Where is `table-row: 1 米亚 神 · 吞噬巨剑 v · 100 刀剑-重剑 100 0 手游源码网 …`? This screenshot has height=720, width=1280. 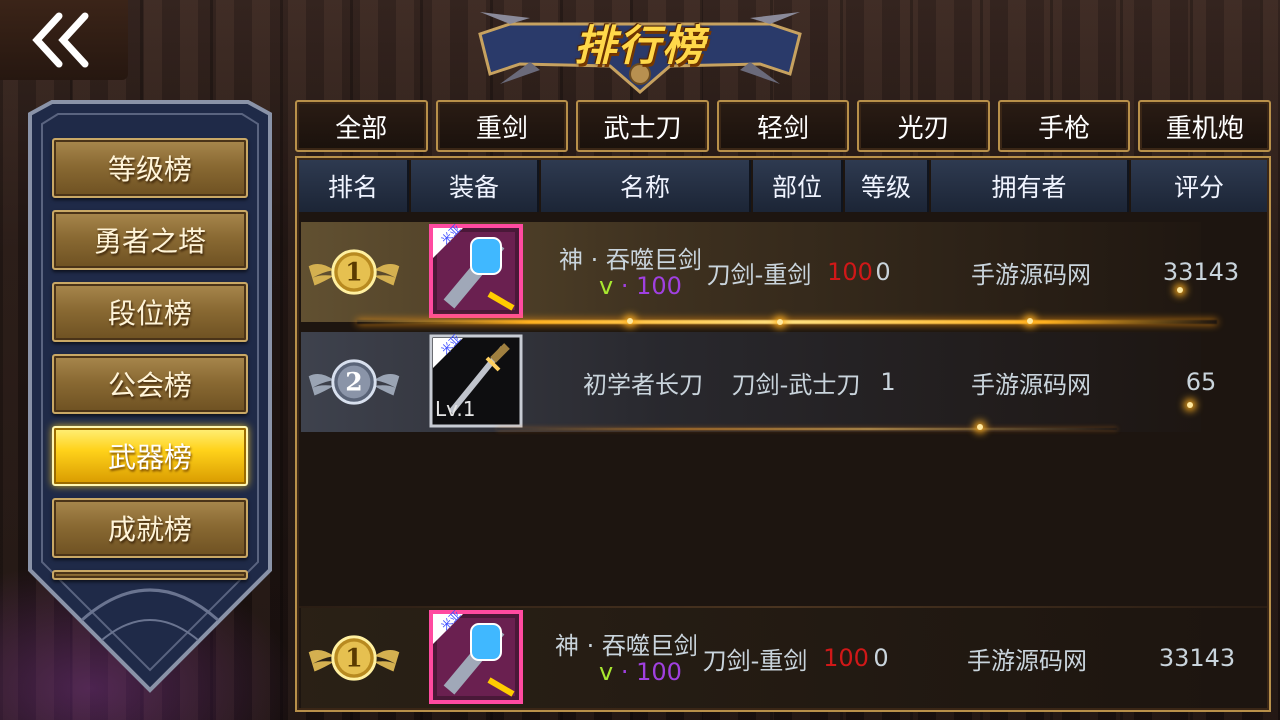
table-row: 1 米亚 神 · 吞噬巨剑 v · 100 刀剑-重剑 100 0 手游源码网 … is located at coordinates (770, 272).